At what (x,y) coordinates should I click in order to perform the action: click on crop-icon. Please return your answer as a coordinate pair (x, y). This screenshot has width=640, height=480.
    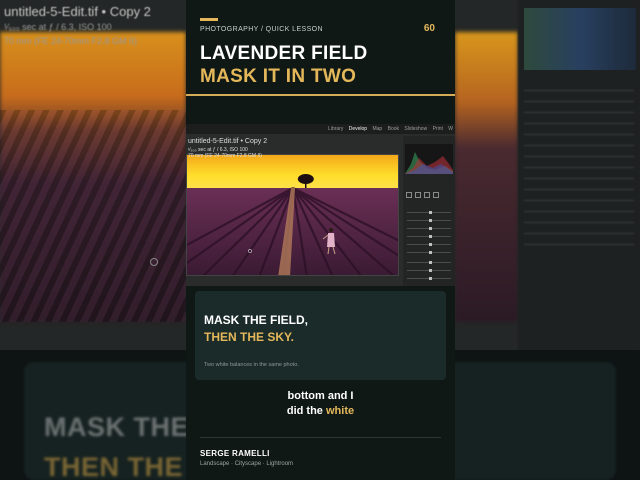
    Looking at the image, I should click on (409, 195).